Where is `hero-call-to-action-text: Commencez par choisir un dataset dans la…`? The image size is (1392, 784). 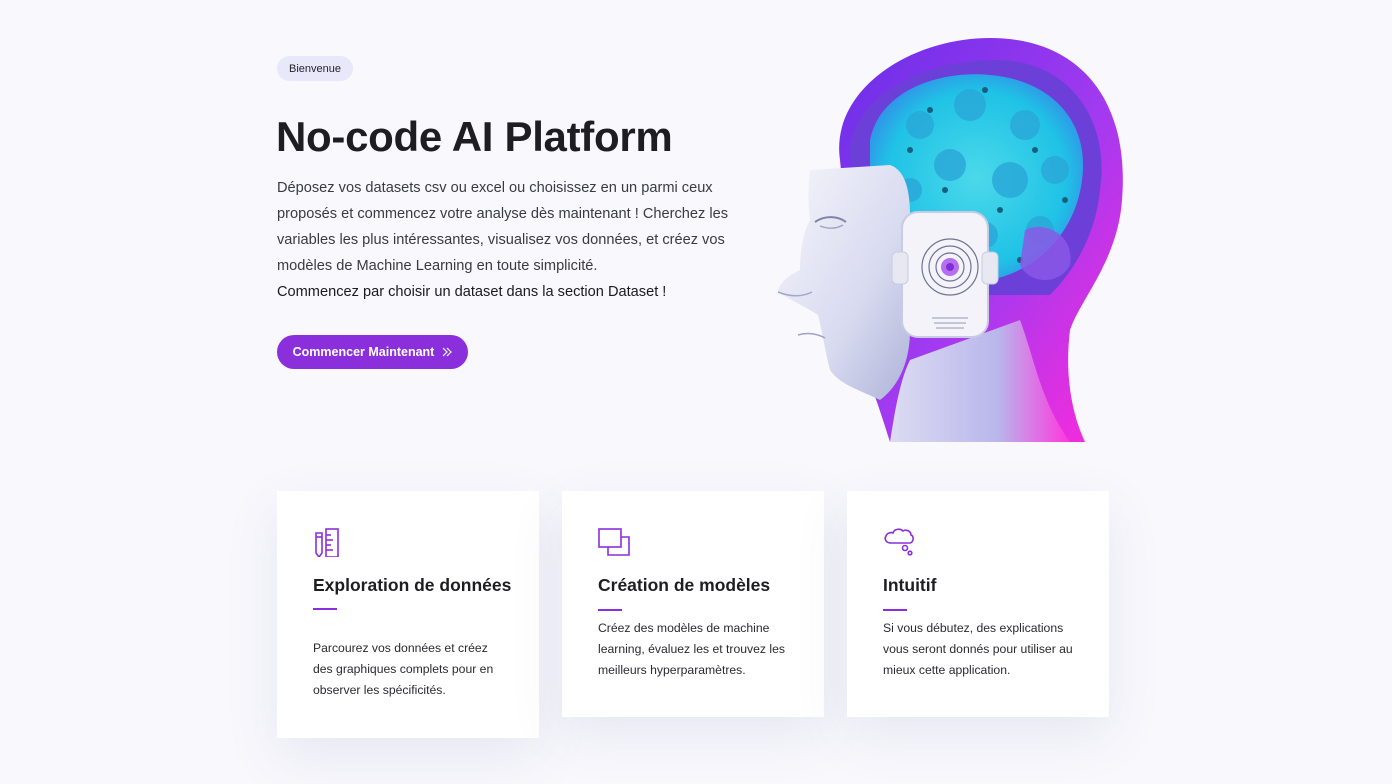 hero-call-to-action-text: Commencez par choisir un dataset dans la… is located at coordinates (472, 292).